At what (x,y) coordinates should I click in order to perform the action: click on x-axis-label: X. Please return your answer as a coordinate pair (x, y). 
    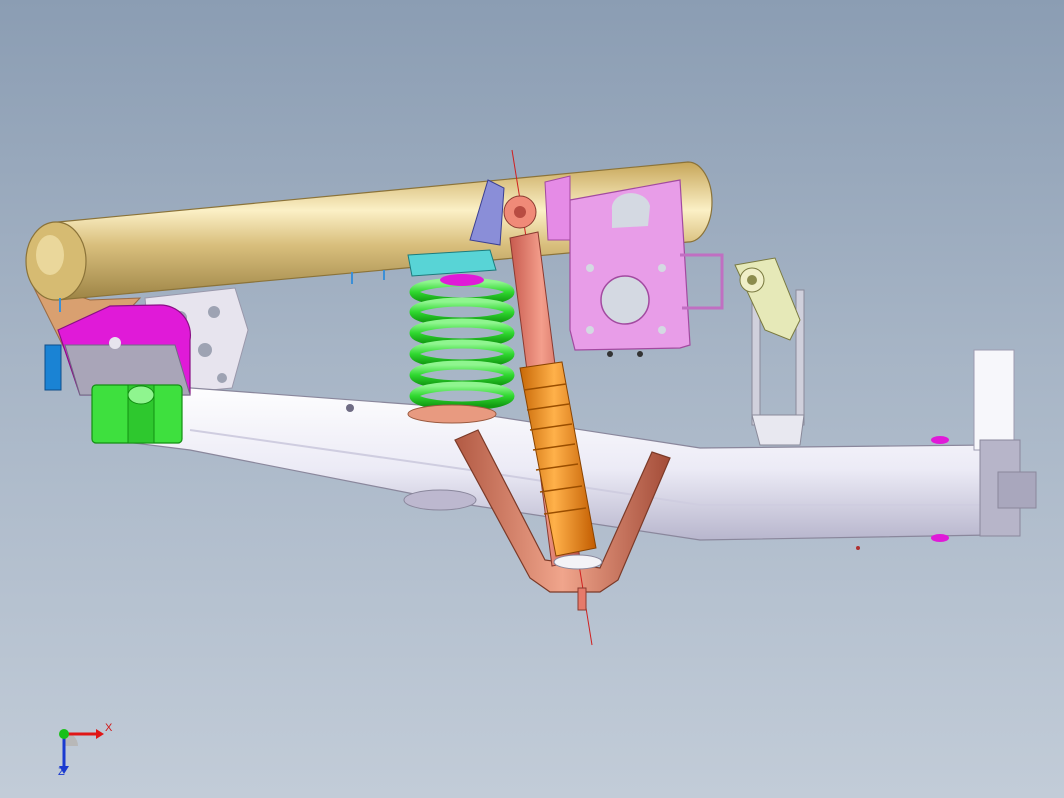
    Looking at the image, I should click on (109, 728).